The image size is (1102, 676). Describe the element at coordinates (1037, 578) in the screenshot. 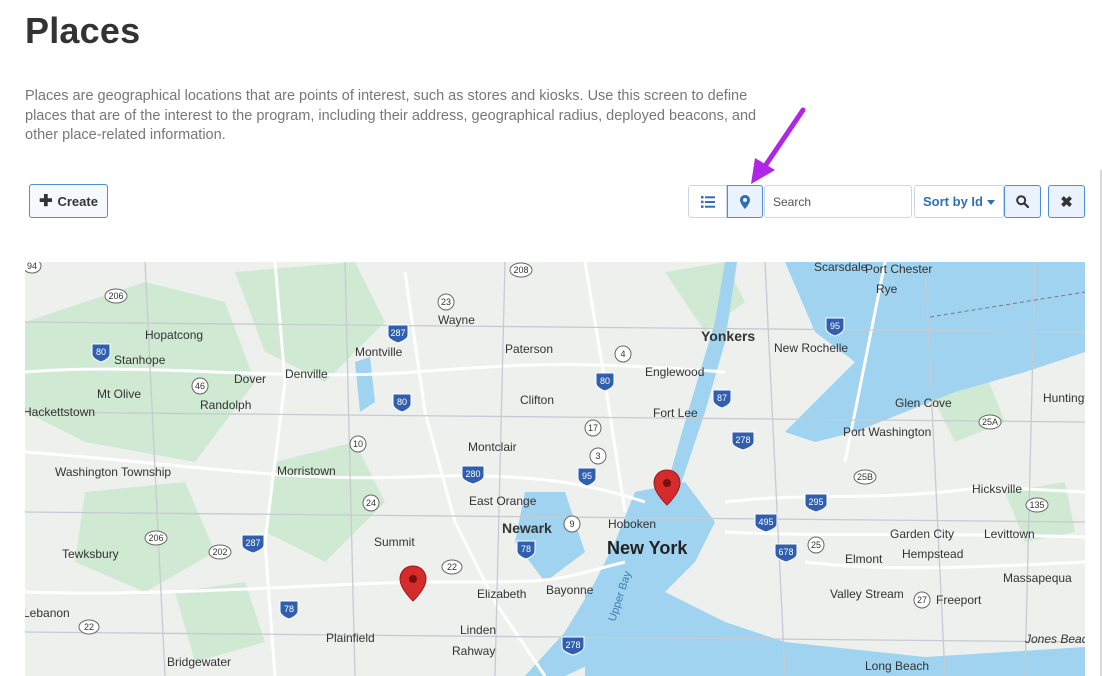

I see `city-label: Massapequa` at that location.